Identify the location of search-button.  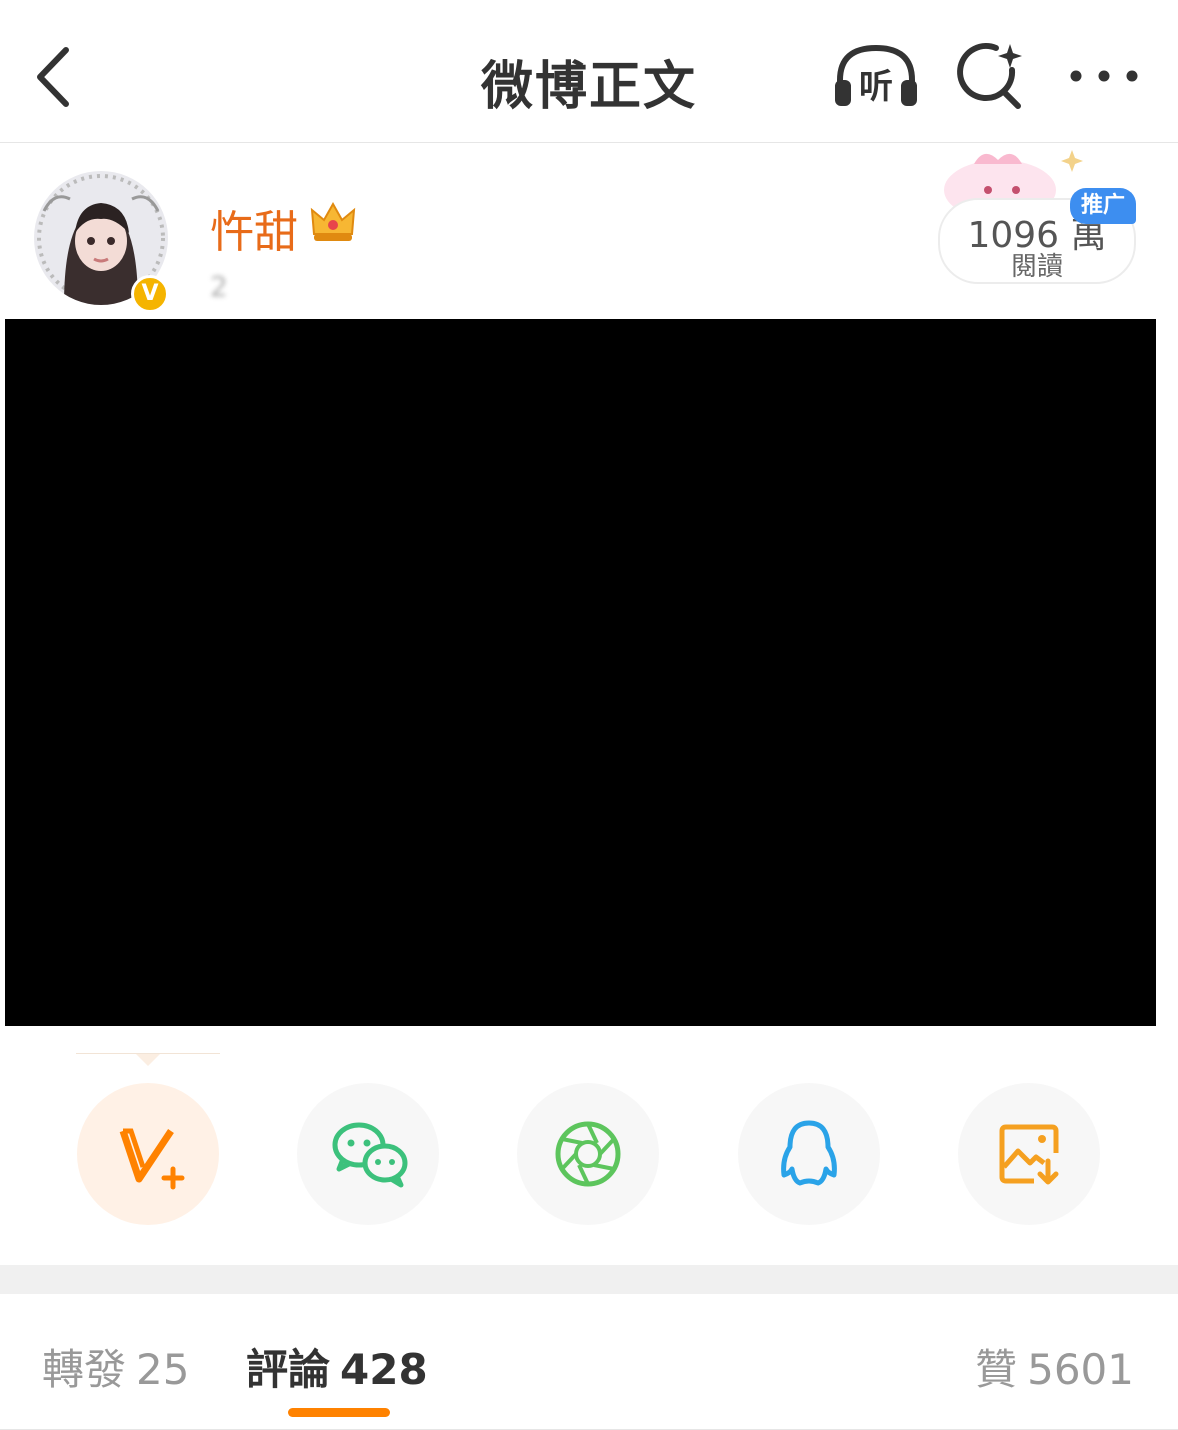
(990, 76).